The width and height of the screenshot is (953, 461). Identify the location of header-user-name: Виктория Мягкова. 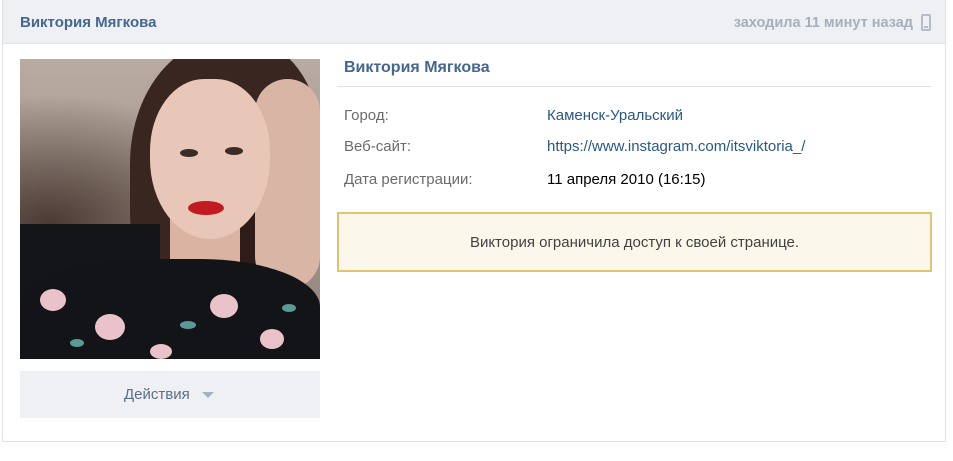
(88, 22).